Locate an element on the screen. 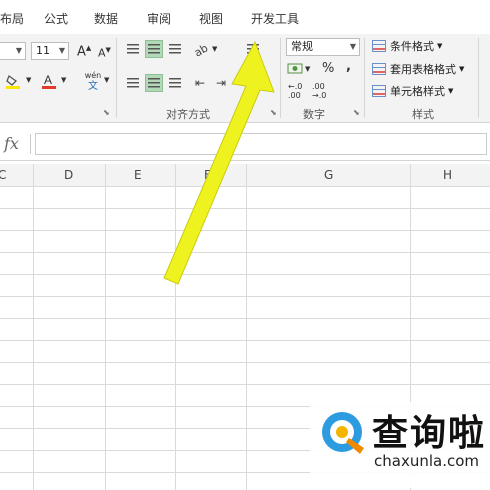 The height and width of the screenshot is (490, 490). conditional-formatting-icon is located at coordinates (379, 46).